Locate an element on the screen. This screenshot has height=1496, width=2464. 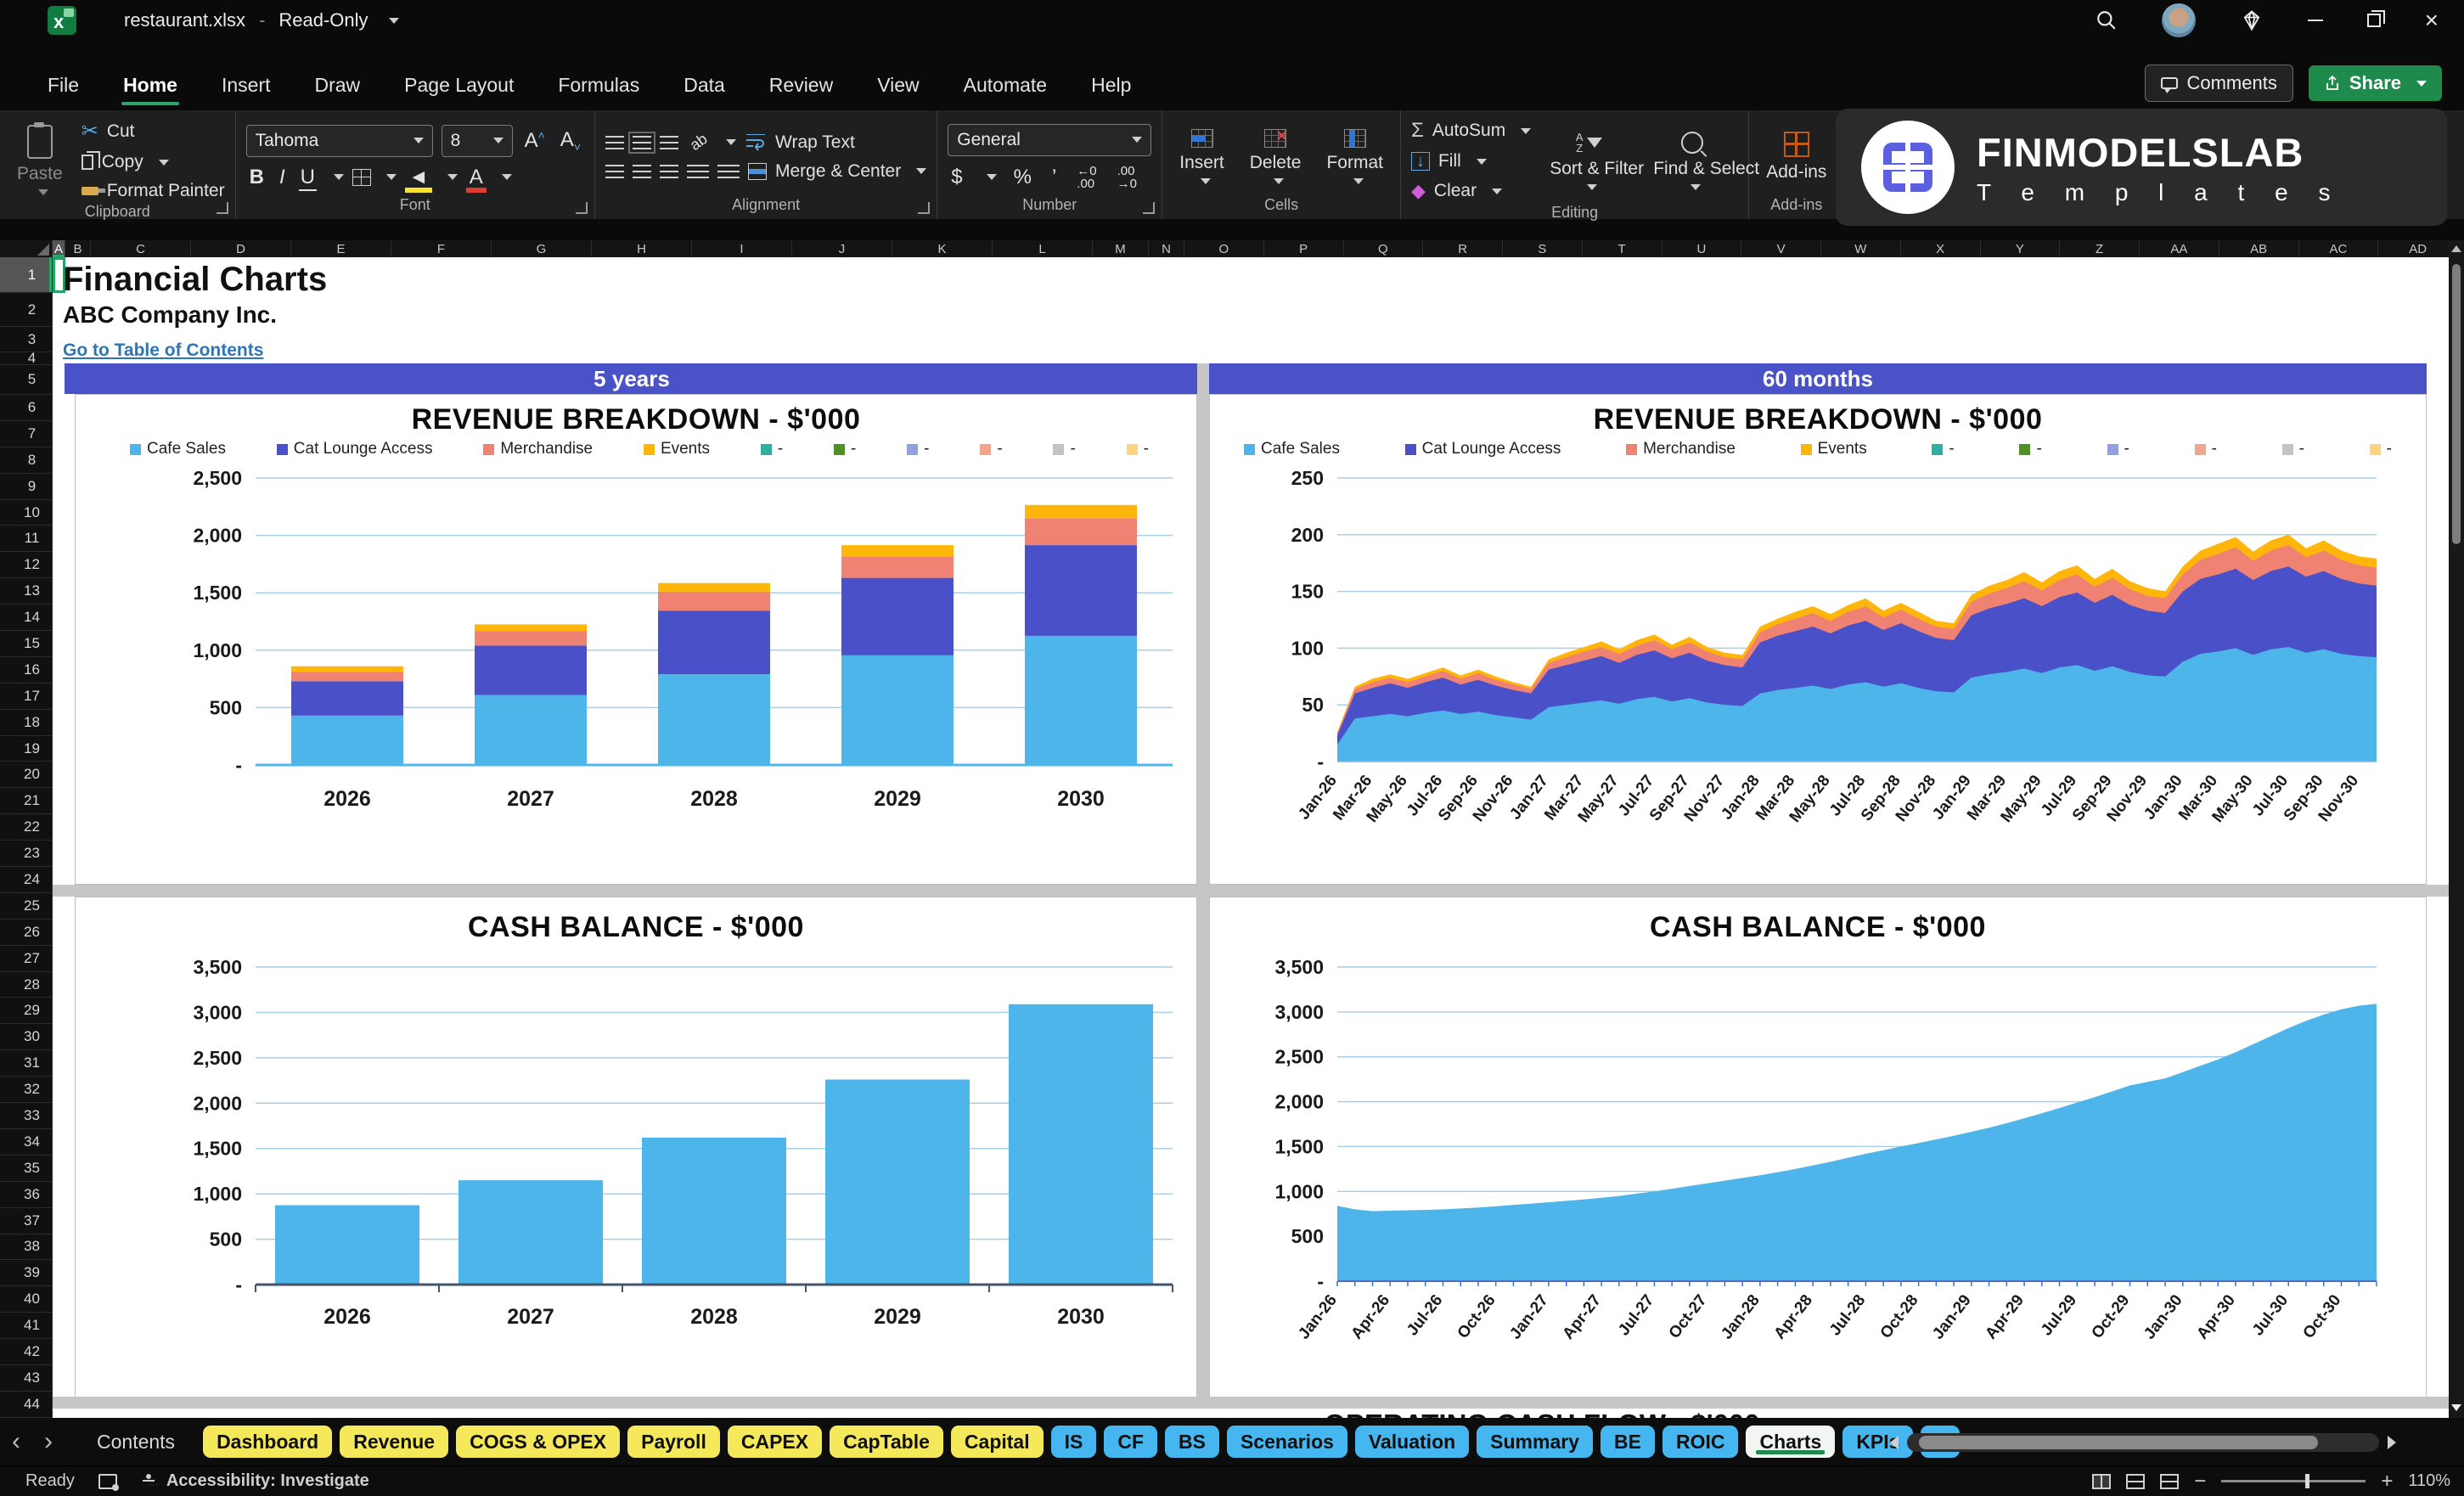
align-center-icon is located at coordinates (642, 171).